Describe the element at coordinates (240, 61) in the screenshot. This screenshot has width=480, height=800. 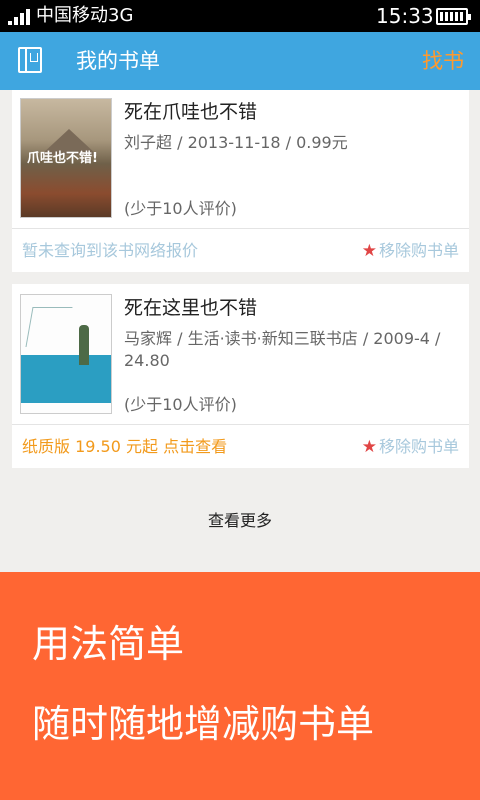
I see `app-bar: 我的书单 找书` at that location.